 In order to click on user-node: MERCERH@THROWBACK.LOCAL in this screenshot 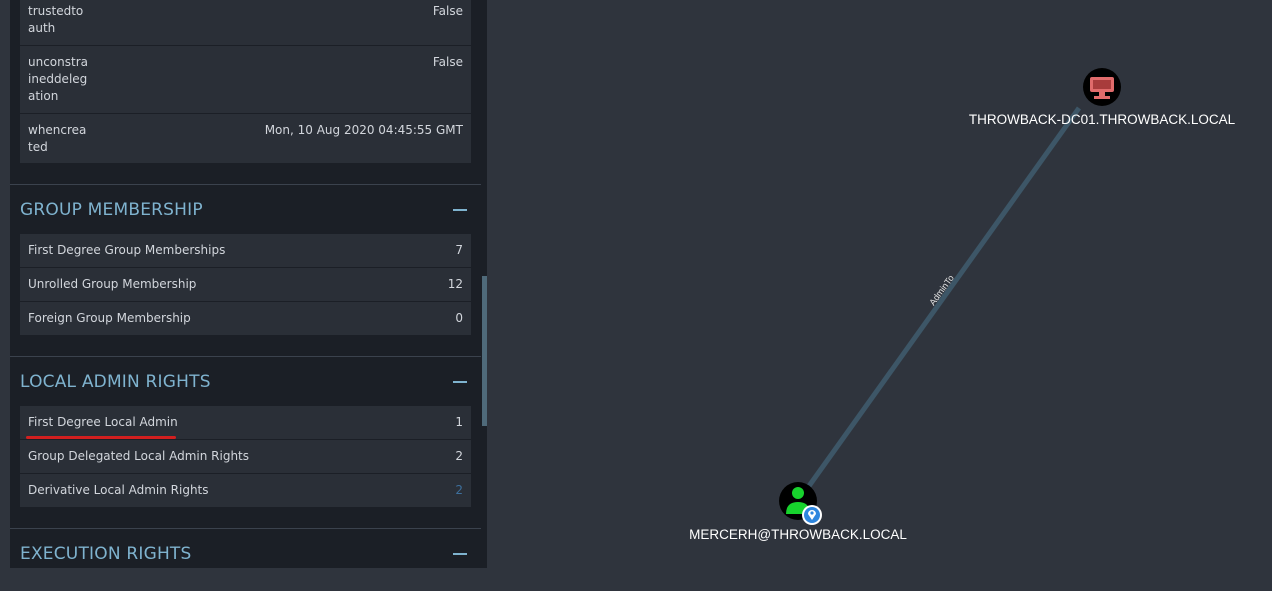, I will do `click(798, 512)`.